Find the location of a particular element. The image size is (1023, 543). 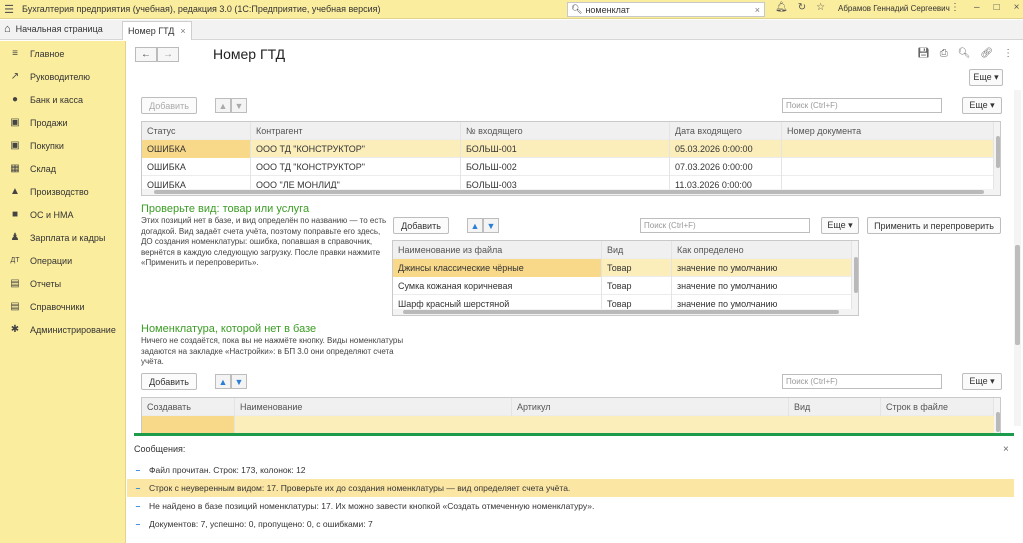

sidebar-item-production: ▲ Производство is located at coordinates (62, 191).